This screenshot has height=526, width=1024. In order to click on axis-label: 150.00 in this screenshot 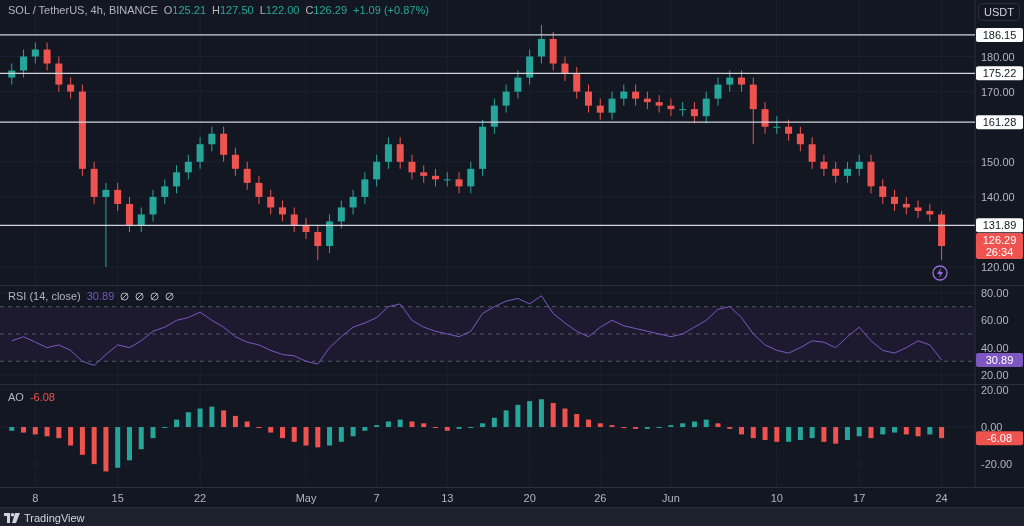, I will do `click(998, 161)`.